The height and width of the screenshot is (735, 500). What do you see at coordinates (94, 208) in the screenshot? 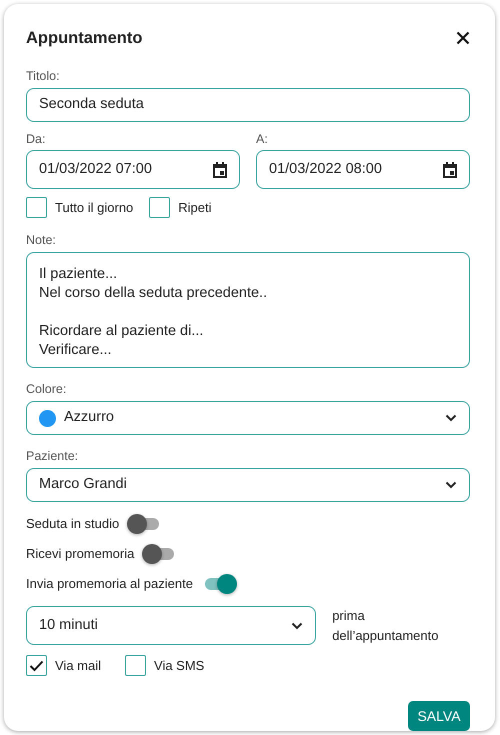
I see `checkbox-label: Tutto il giorno` at bounding box center [94, 208].